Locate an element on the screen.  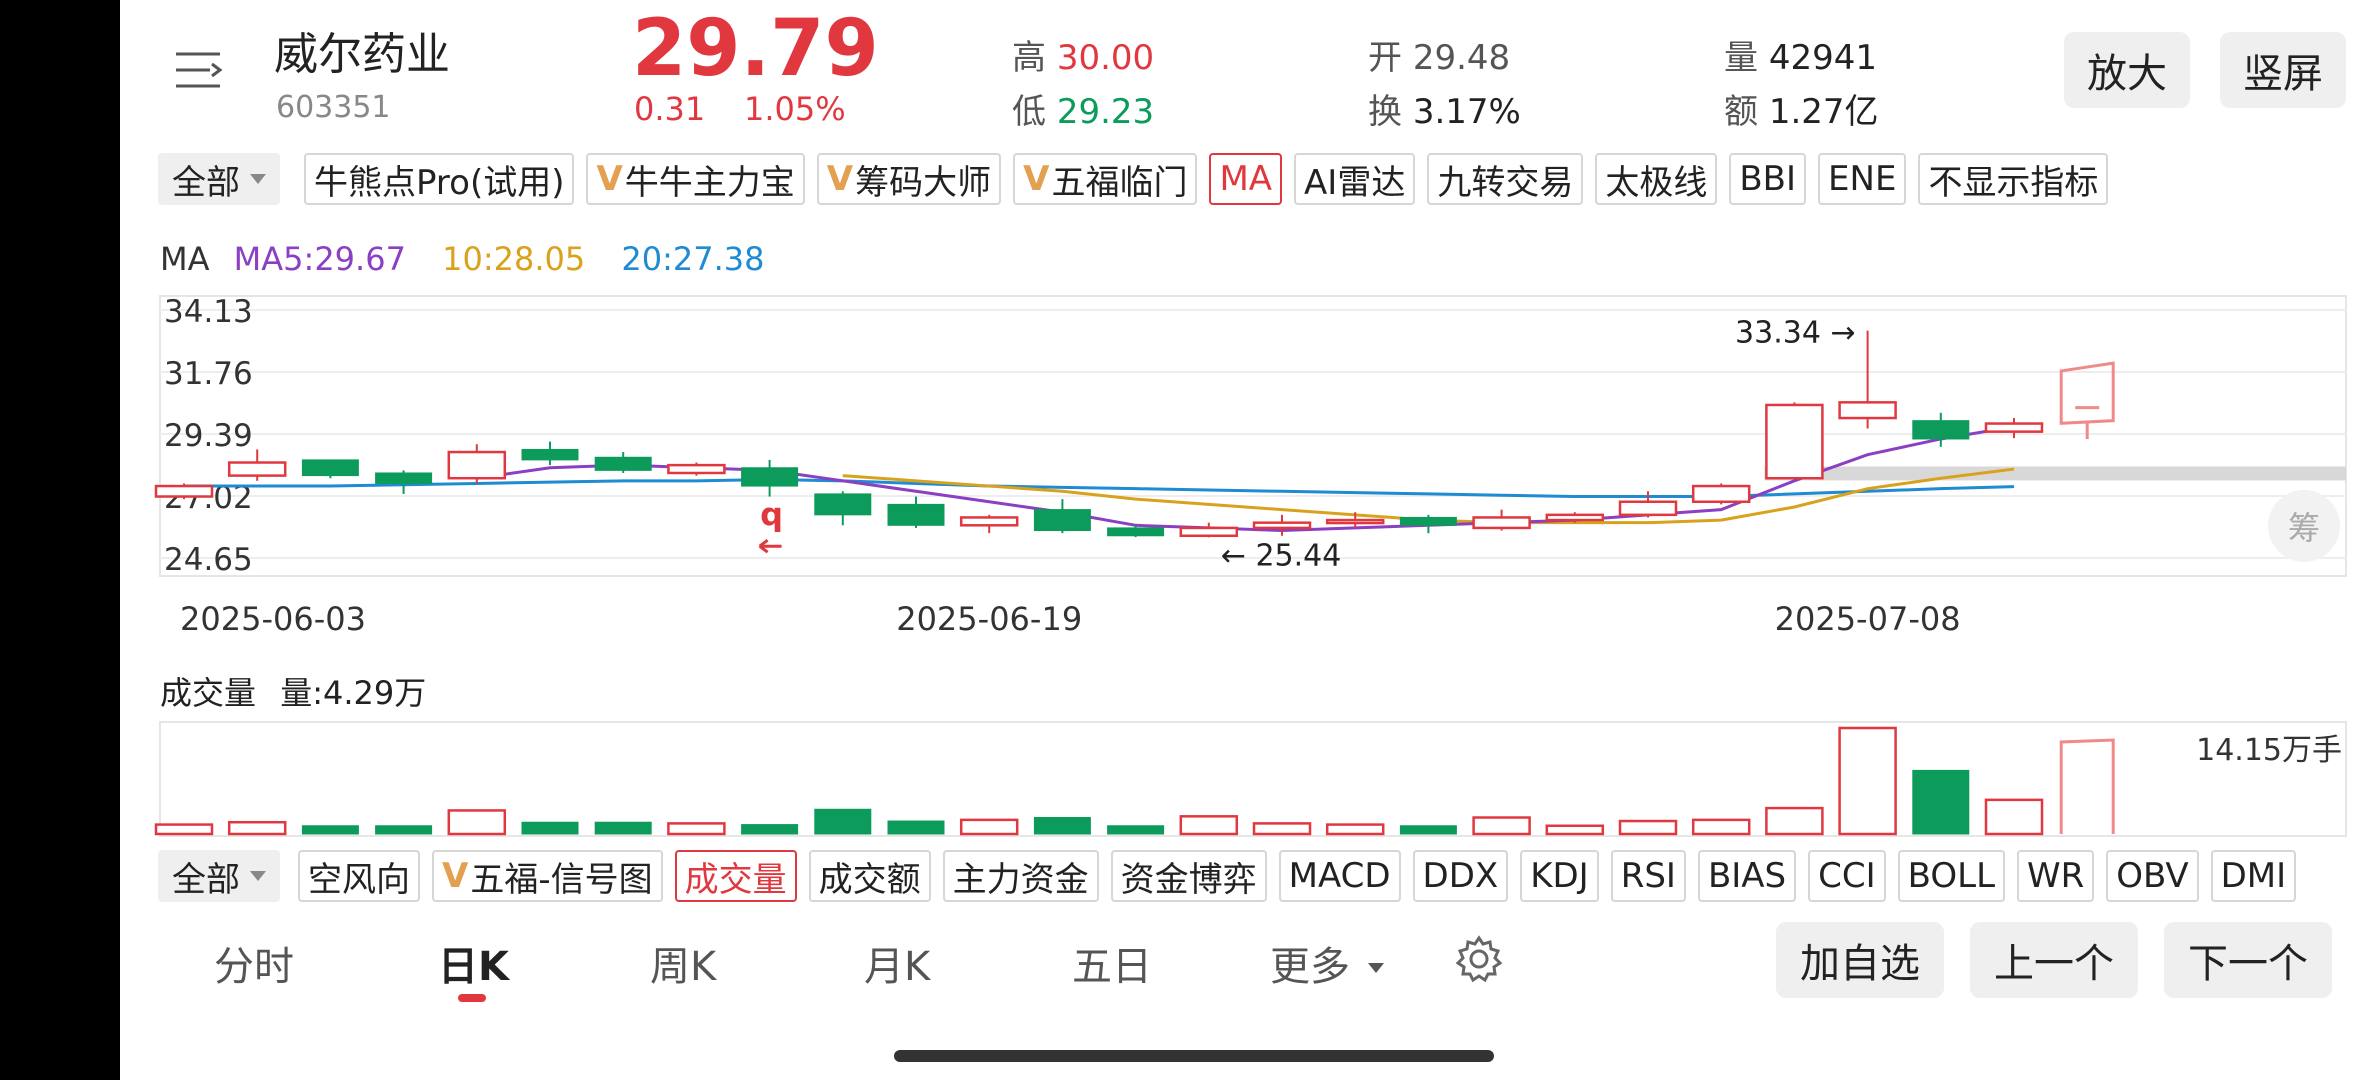
sub-indicator-tab-label: RSI is located at coordinates (1648, 876).